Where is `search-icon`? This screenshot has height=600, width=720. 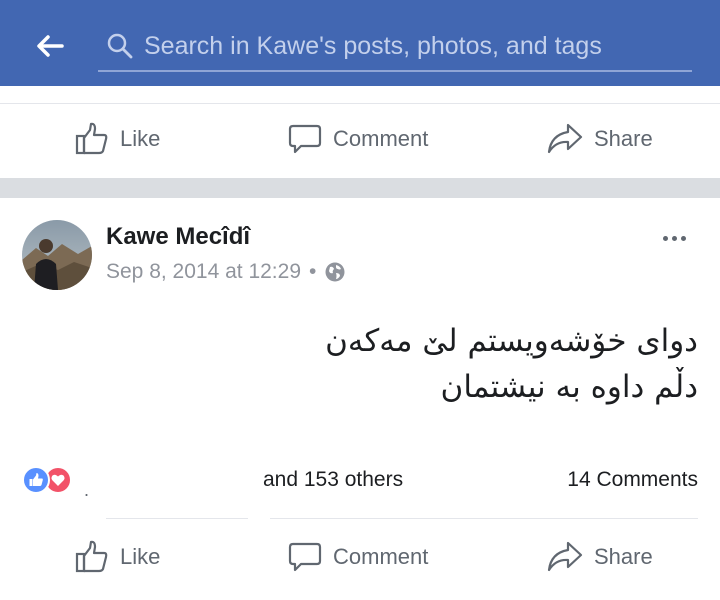
search-icon is located at coordinates (120, 46).